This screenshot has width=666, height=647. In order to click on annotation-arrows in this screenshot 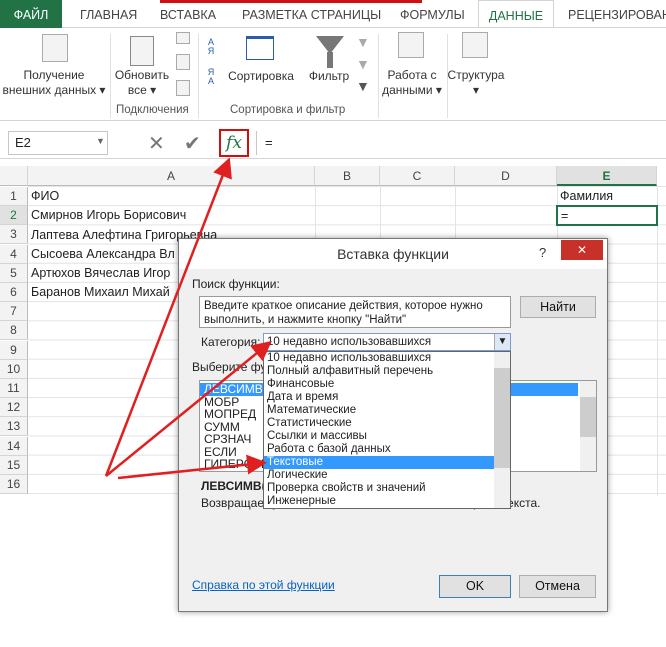, I will do `click(188, 318)`.